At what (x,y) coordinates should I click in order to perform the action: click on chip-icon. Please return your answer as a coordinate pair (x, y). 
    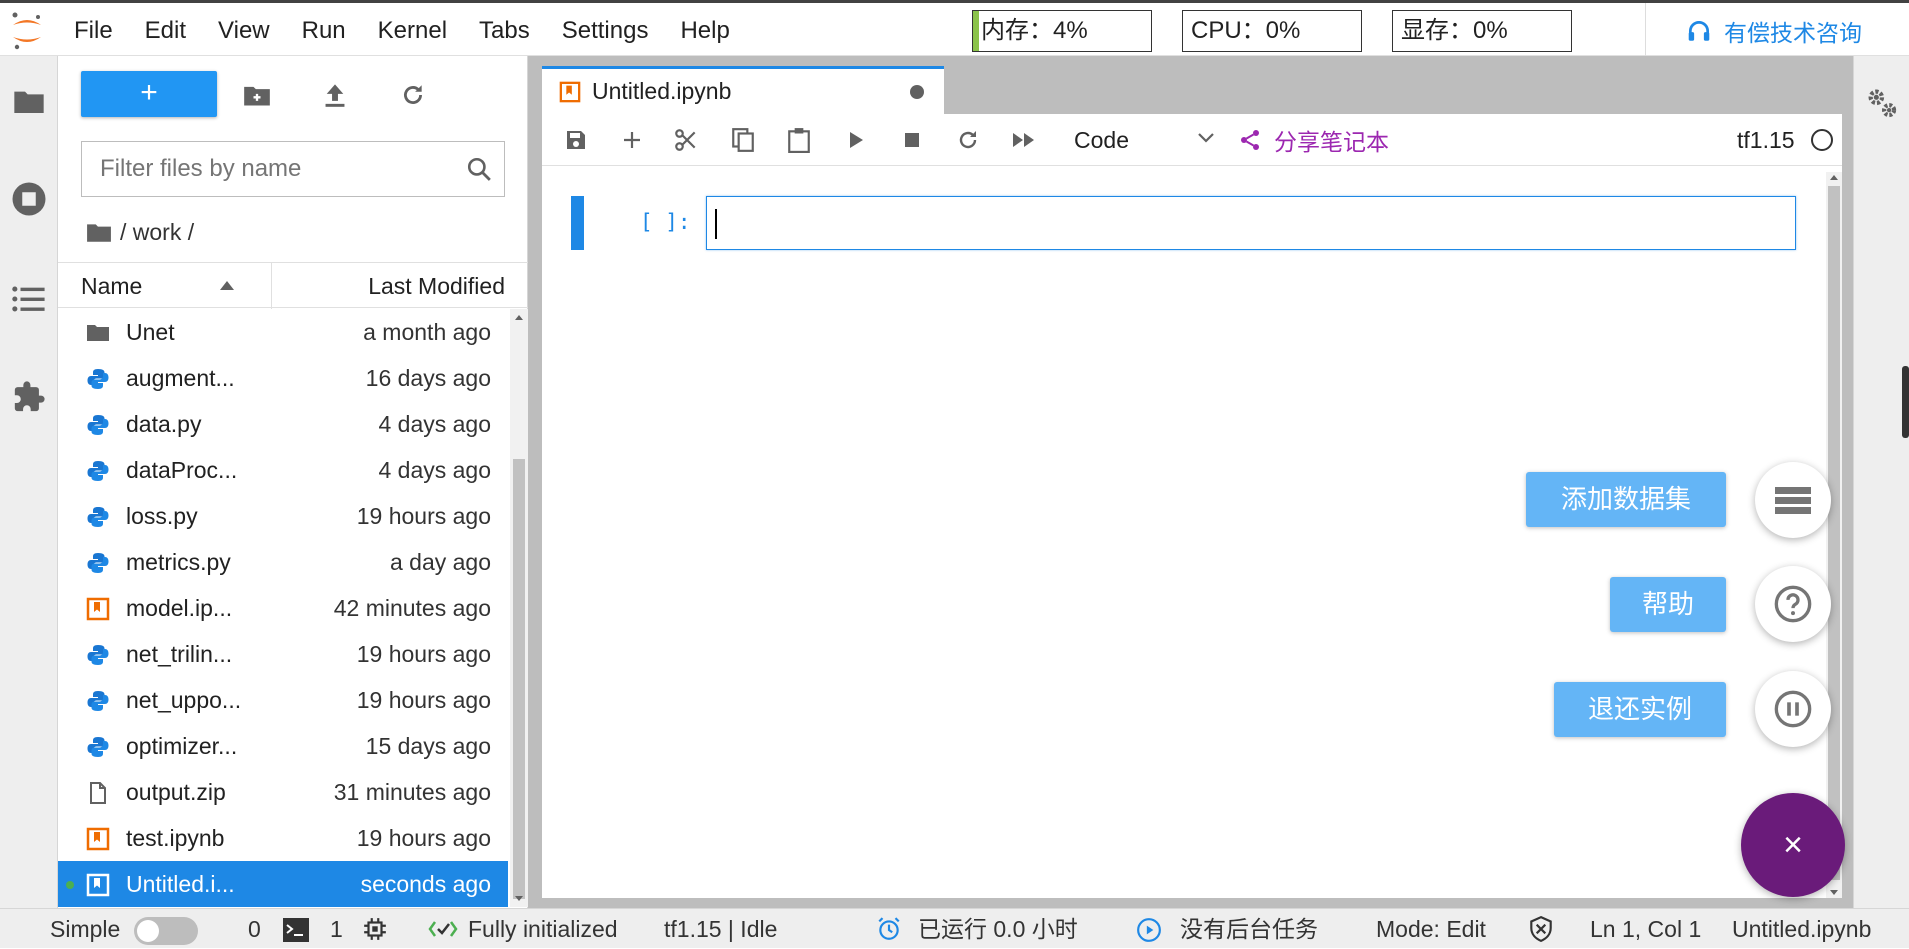
    Looking at the image, I should click on (375, 929).